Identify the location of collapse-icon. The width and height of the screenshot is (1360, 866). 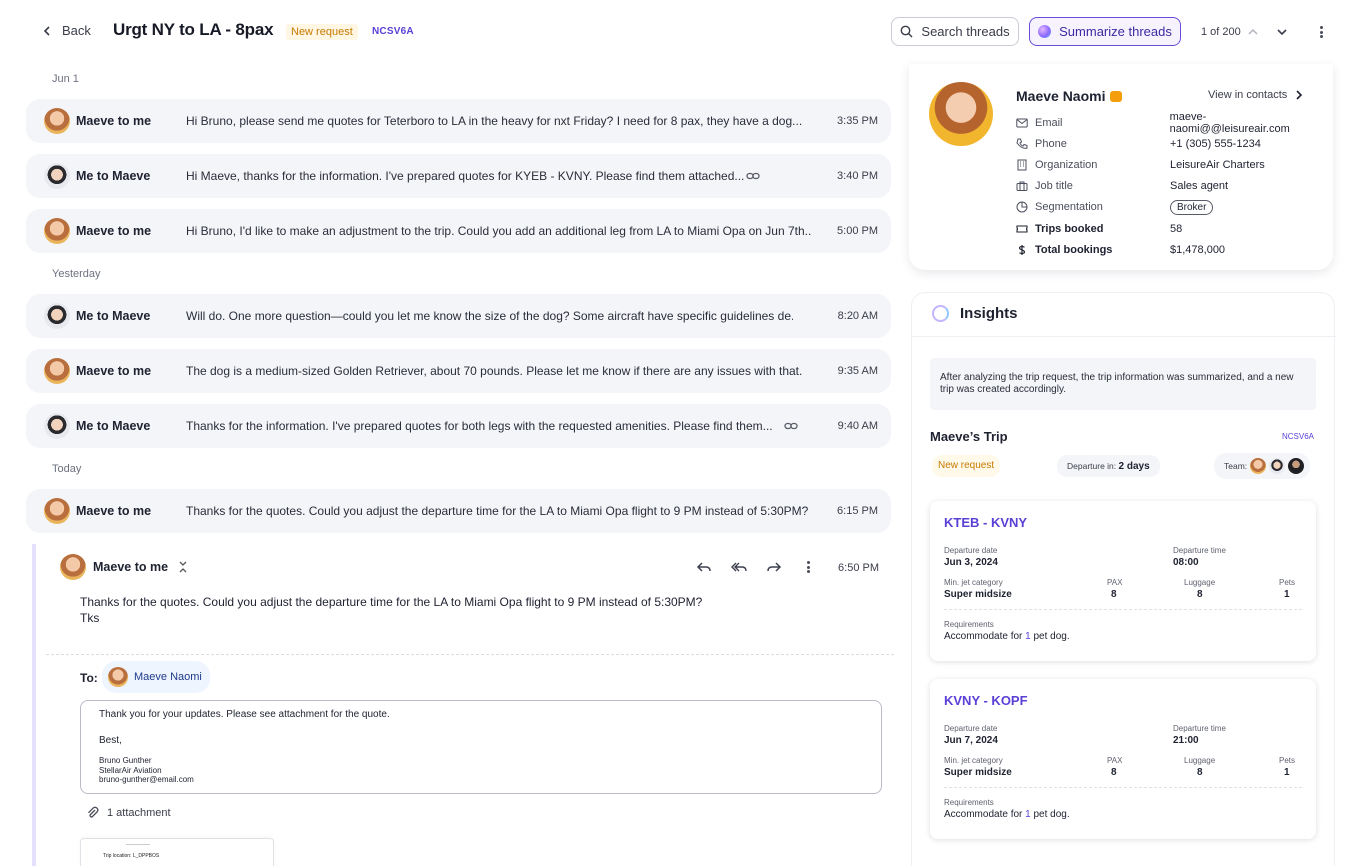
(183, 567).